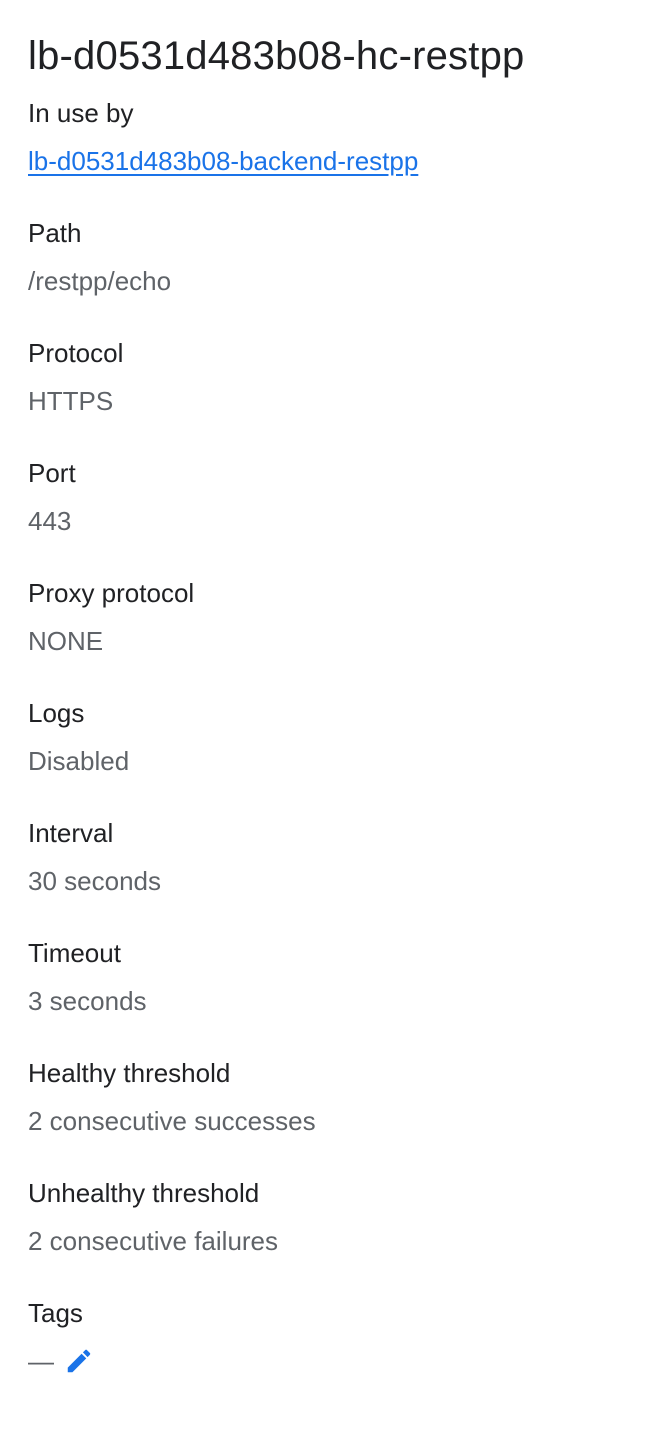  I want to click on field-label-logs: Logs, so click(56, 713).